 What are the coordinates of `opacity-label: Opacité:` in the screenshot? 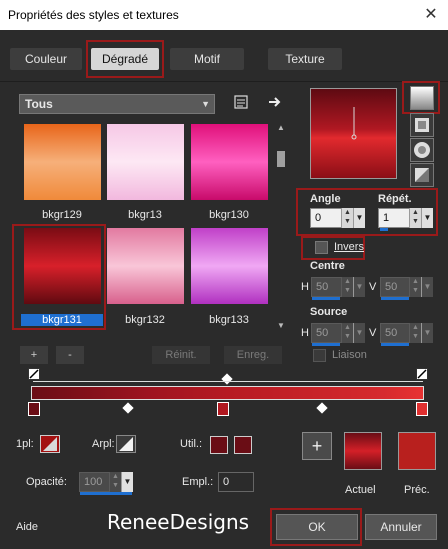 It's located at (46, 482).